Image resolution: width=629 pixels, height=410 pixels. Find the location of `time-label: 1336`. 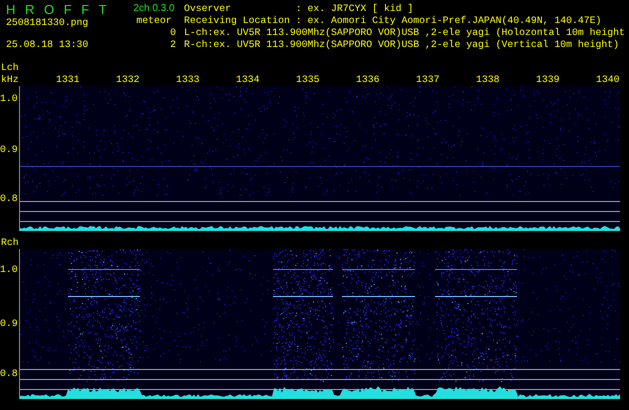

time-label: 1336 is located at coordinates (368, 80).